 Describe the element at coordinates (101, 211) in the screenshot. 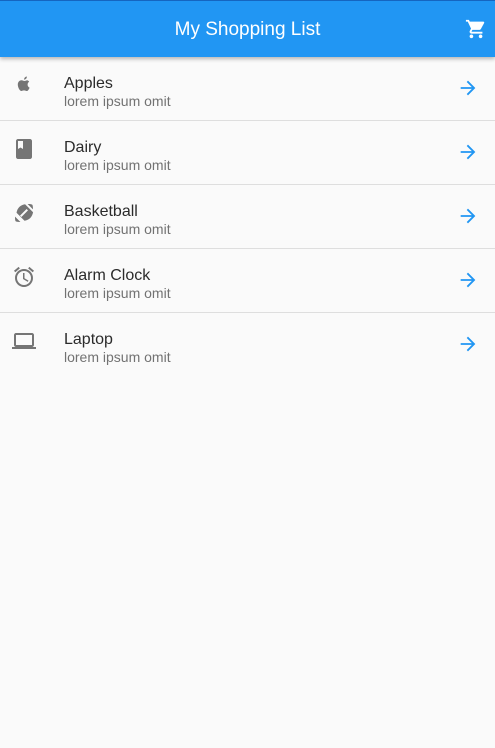

I see `item-title: Basketball` at that location.